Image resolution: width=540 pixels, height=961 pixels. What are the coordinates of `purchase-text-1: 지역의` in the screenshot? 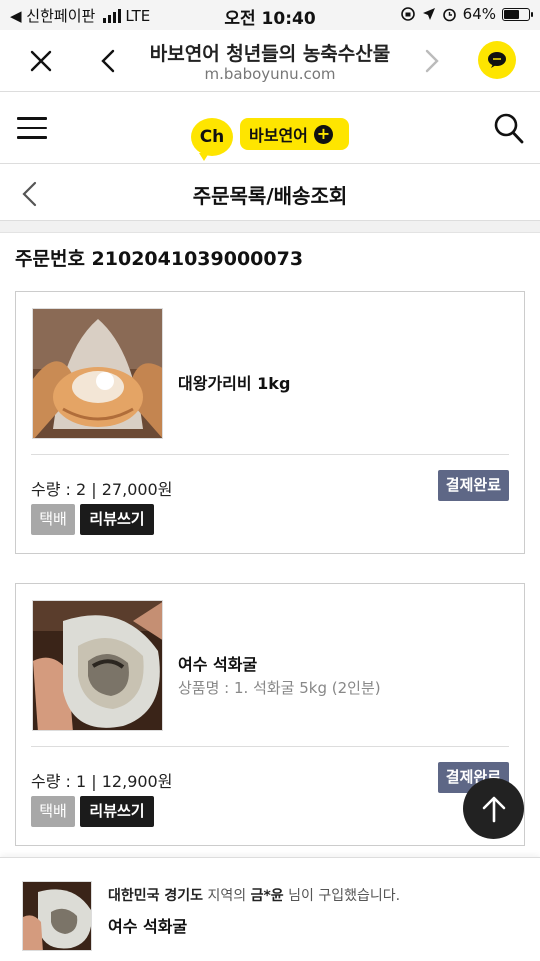 It's located at (227, 896).